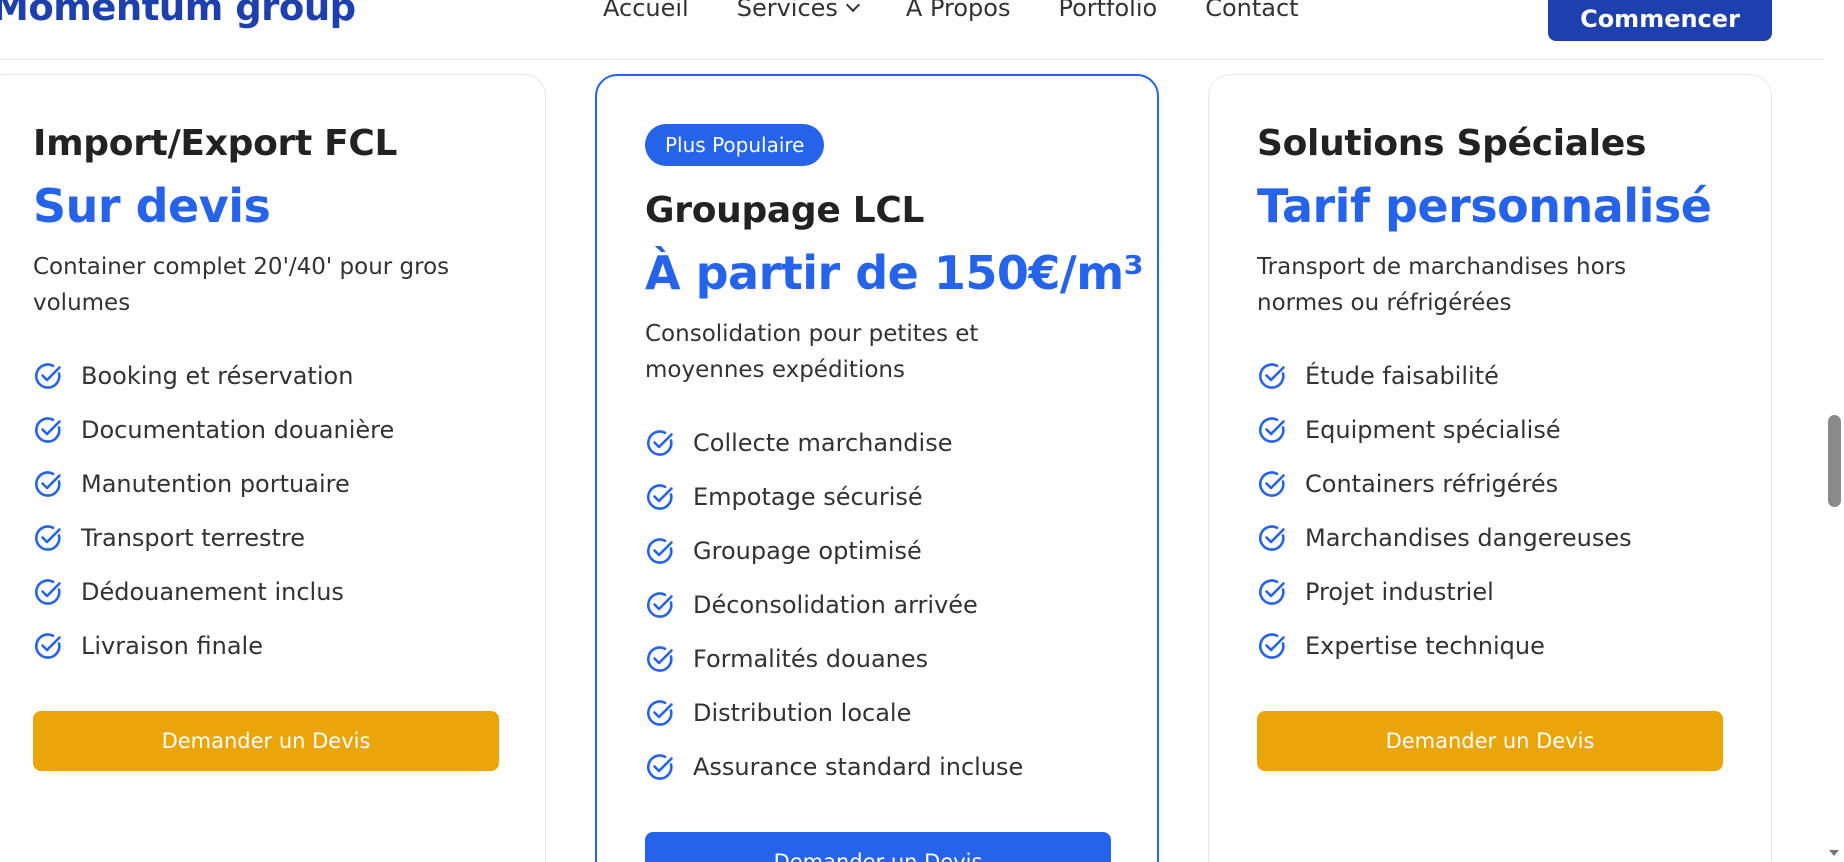  Describe the element at coordinates (1834, 853) in the screenshot. I see `scroll-down-arrow-icon` at that location.